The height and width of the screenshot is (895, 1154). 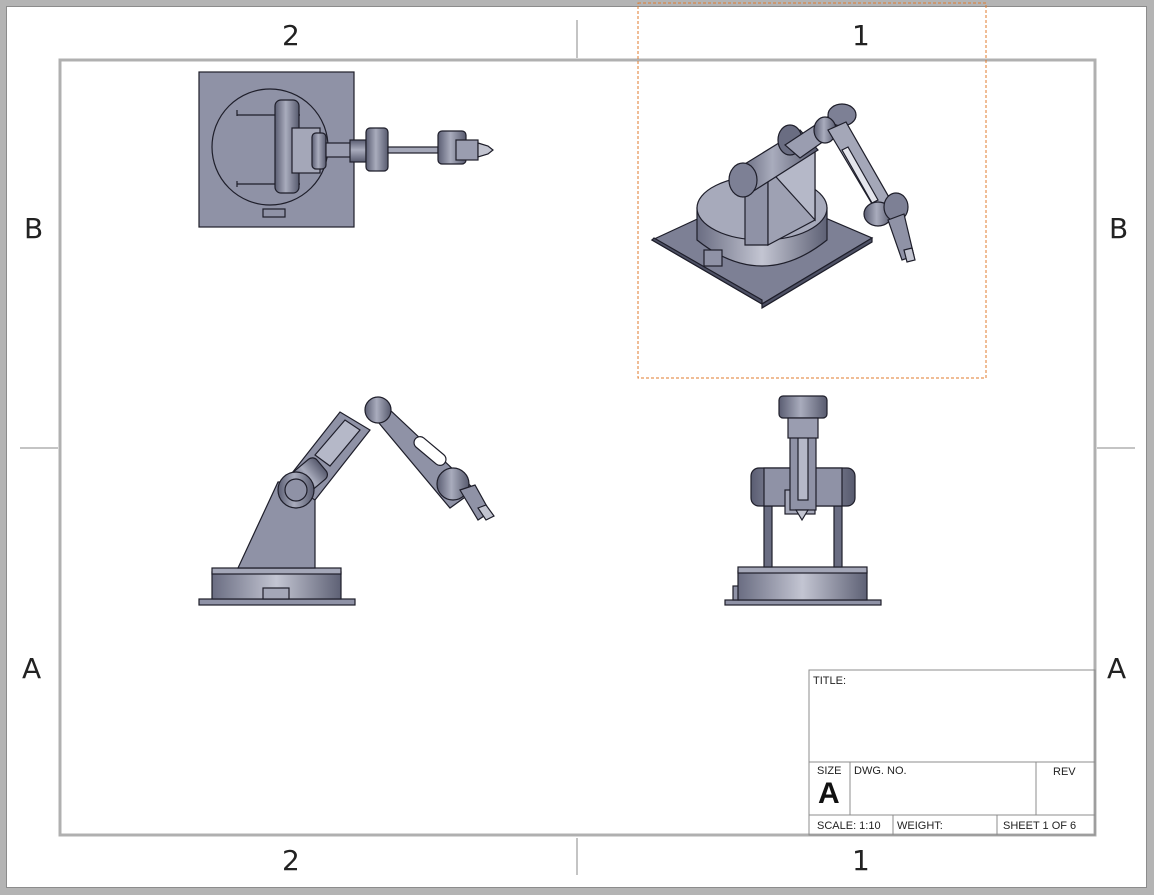 What do you see at coordinates (783, 206) in the screenshot?
I see `isometric-view` at bounding box center [783, 206].